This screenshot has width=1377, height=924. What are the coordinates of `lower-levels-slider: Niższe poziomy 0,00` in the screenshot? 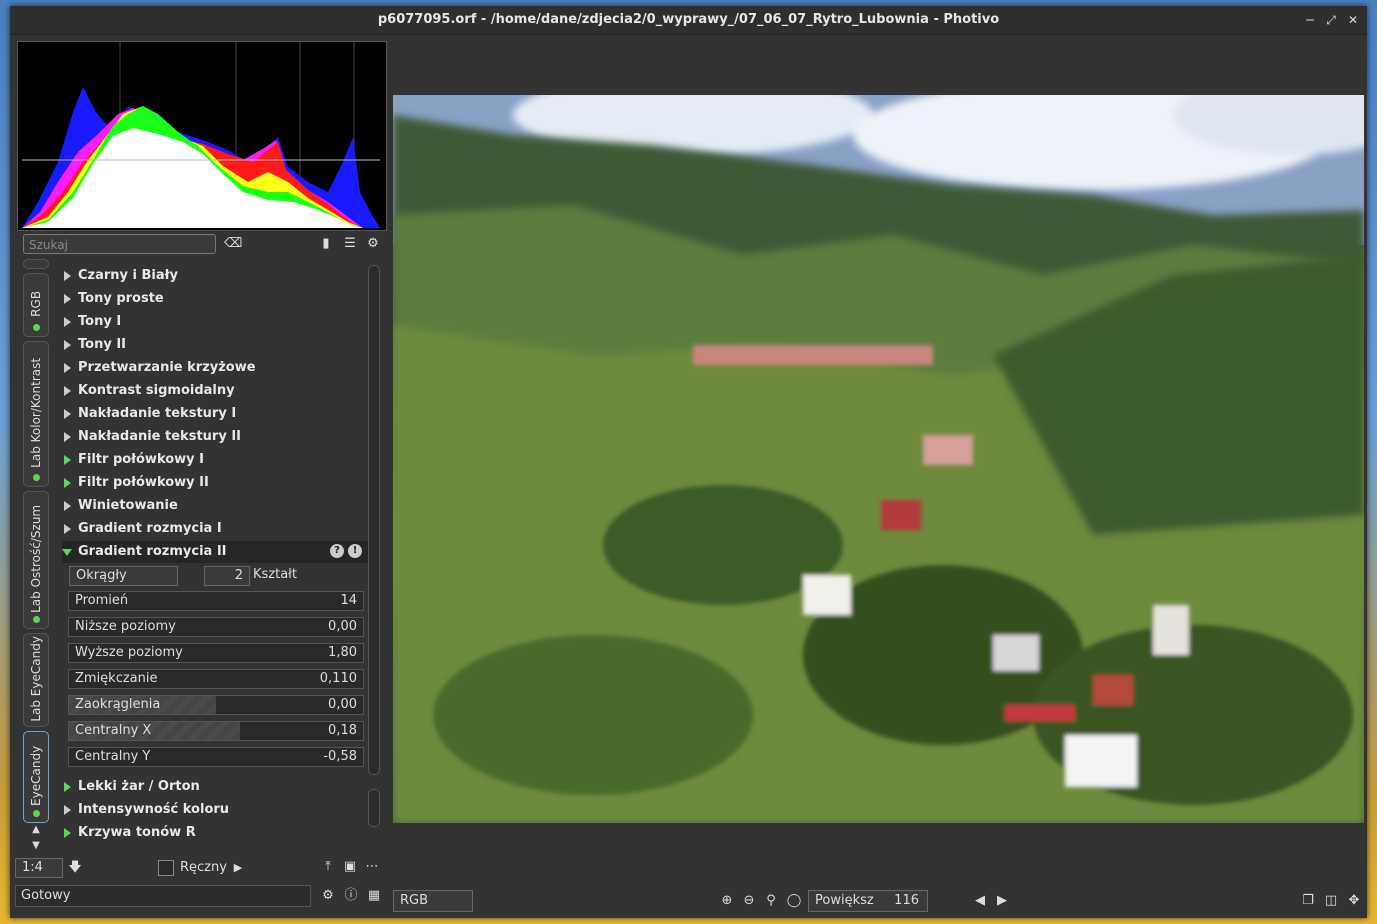 It's located at (216, 627).